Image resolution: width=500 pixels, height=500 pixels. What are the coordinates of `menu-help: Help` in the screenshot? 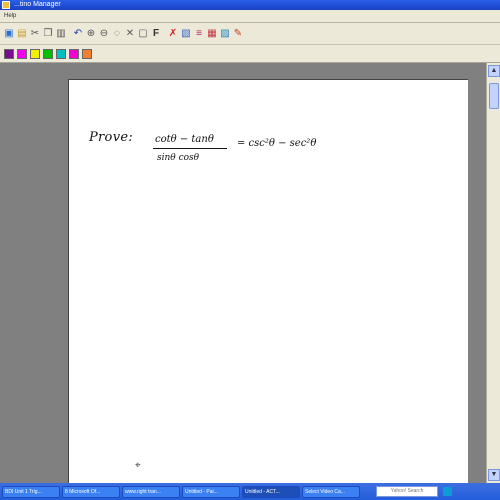 It's located at (10, 16).